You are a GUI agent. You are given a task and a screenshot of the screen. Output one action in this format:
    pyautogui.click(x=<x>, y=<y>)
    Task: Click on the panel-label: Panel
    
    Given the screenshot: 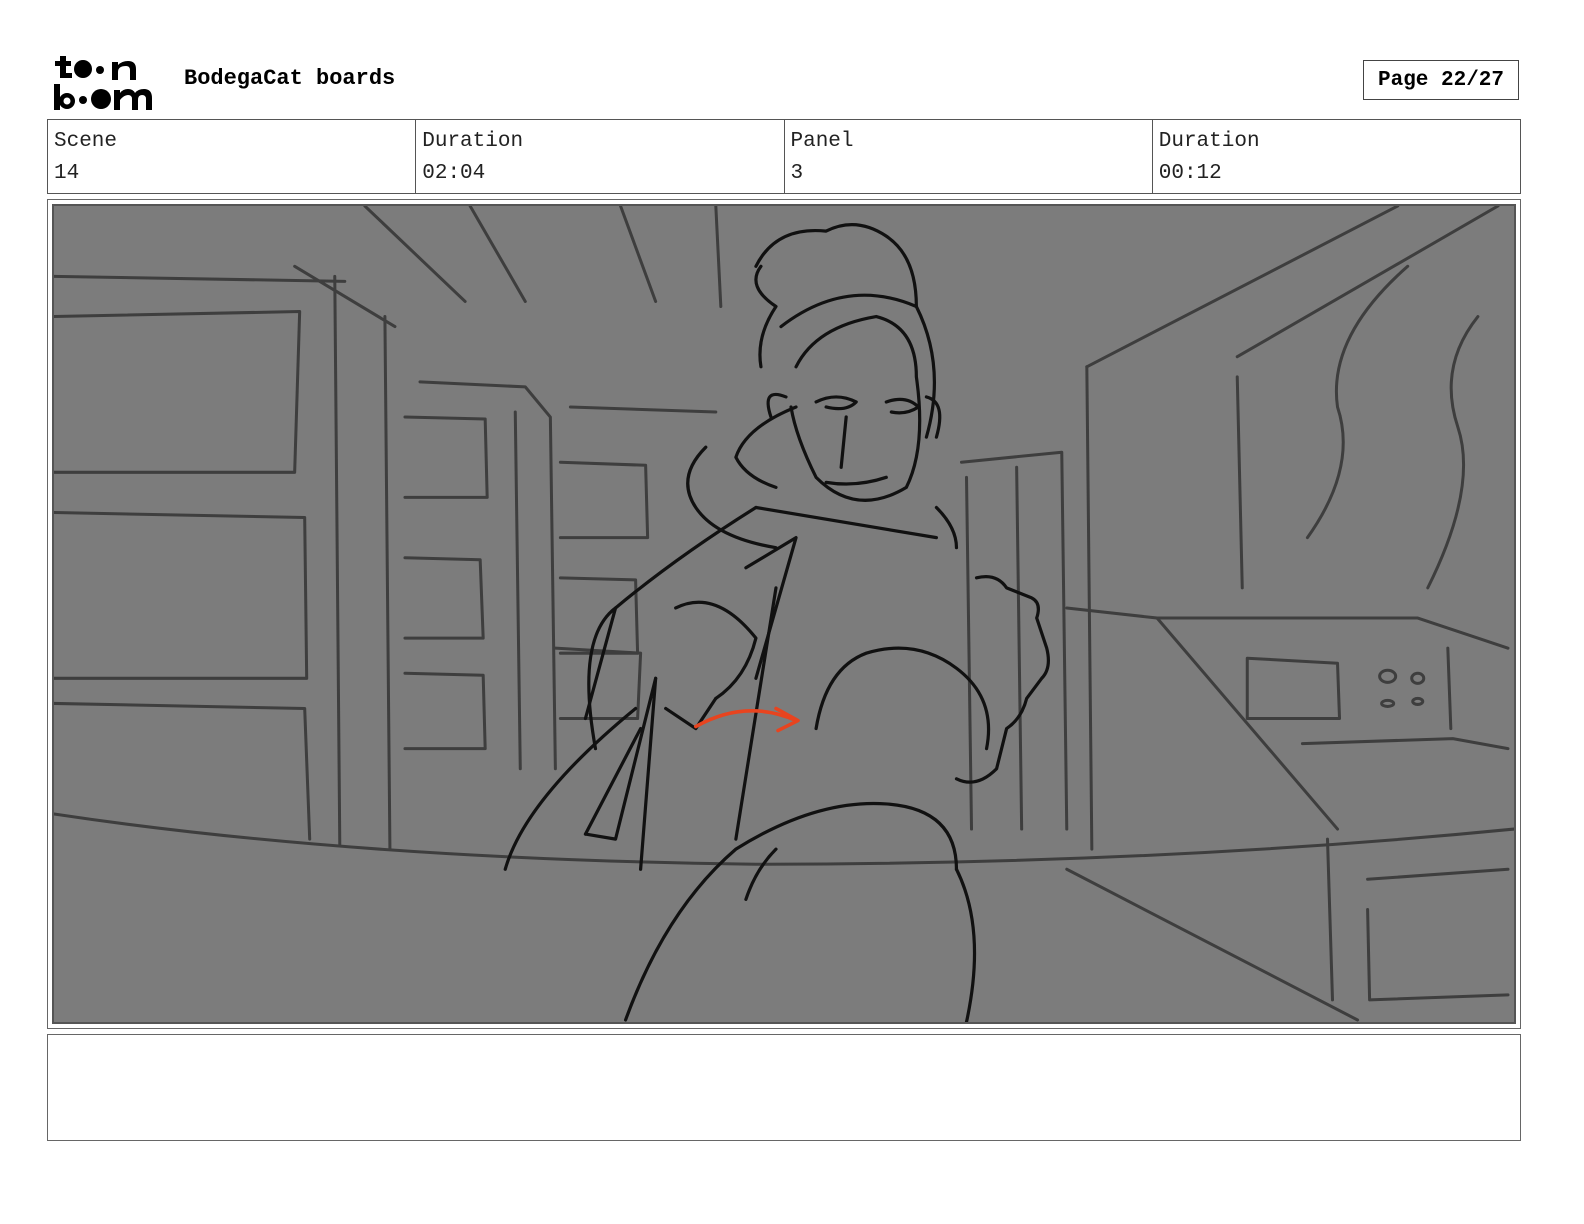 What is the action you would take?
    pyautogui.click(x=822, y=141)
    